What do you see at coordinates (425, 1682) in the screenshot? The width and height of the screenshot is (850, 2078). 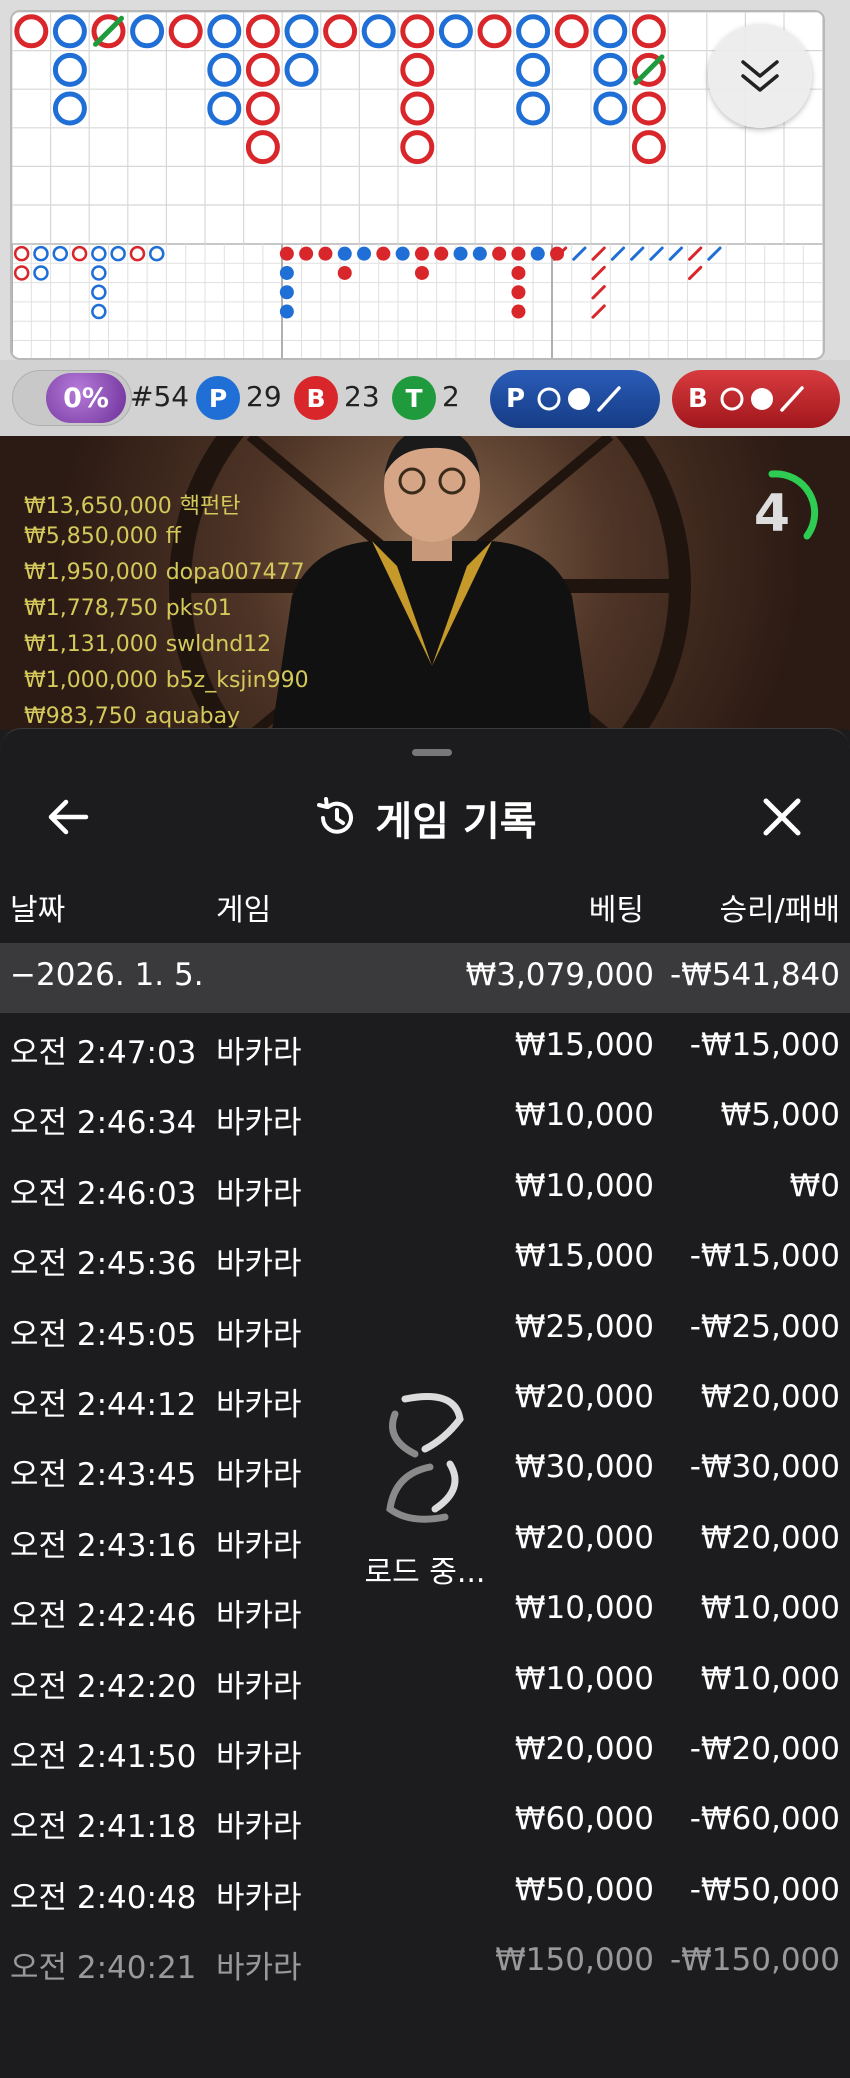 I see `history-row: 오전 2:42:20 바카라 ₩10,000 ₩10,000` at bounding box center [425, 1682].